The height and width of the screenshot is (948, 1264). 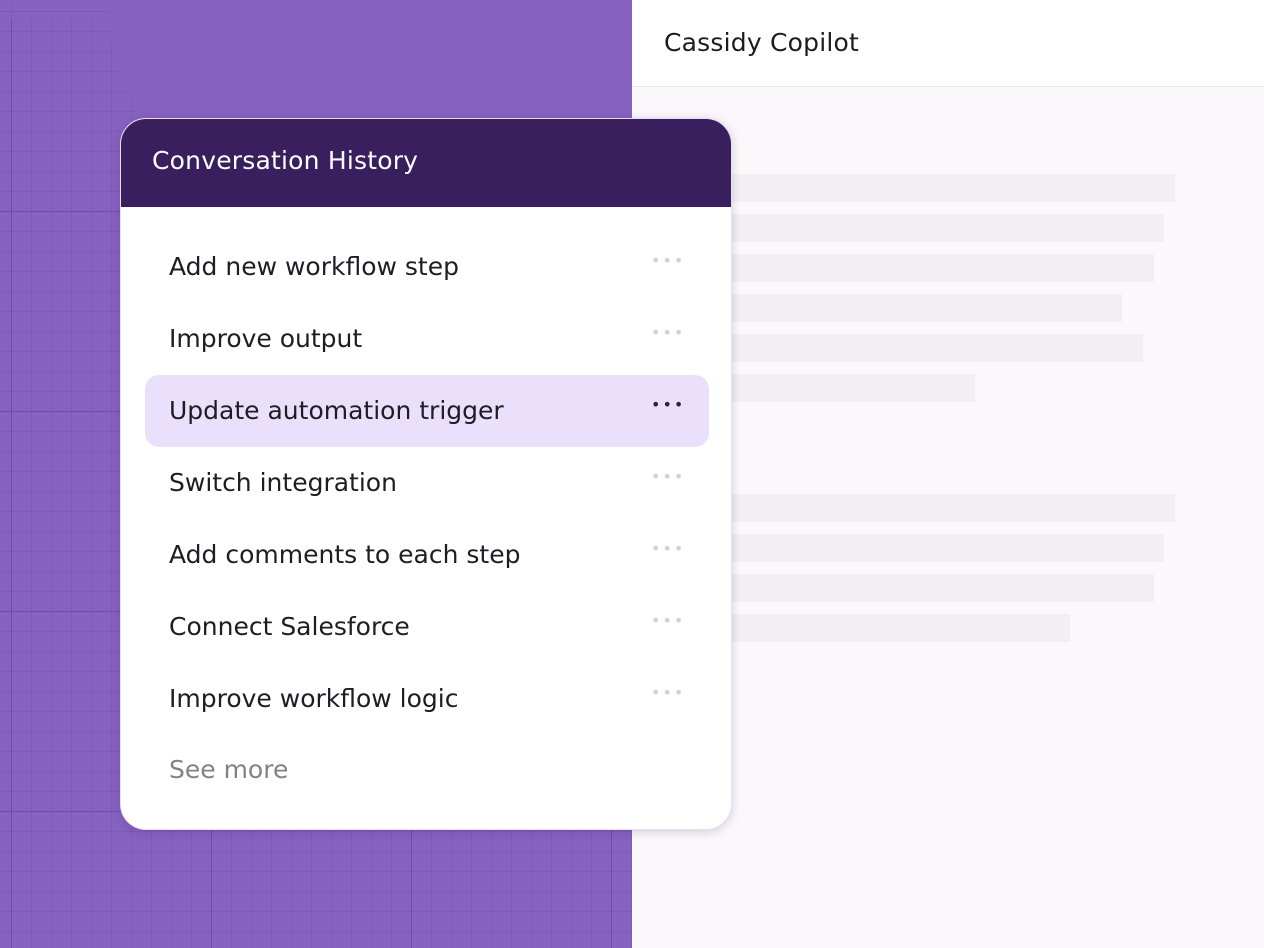 I want to click on see-more-link: See more, so click(x=228, y=769).